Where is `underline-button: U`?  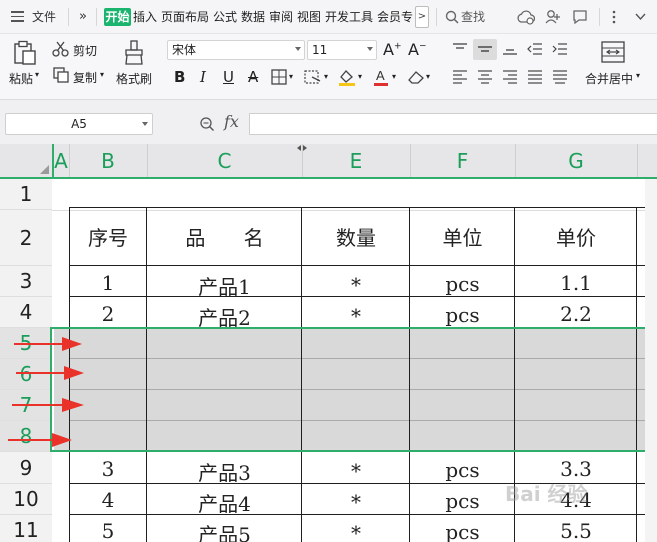 underline-button: U is located at coordinates (228, 77).